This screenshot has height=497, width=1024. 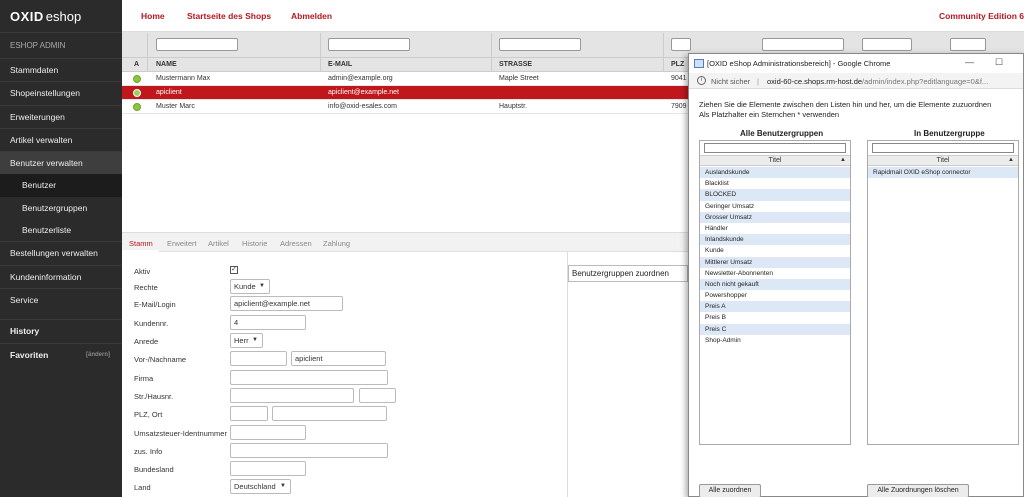 What do you see at coordinates (775, 240) in the screenshot?
I see `list-item: Inlandskunde` at bounding box center [775, 240].